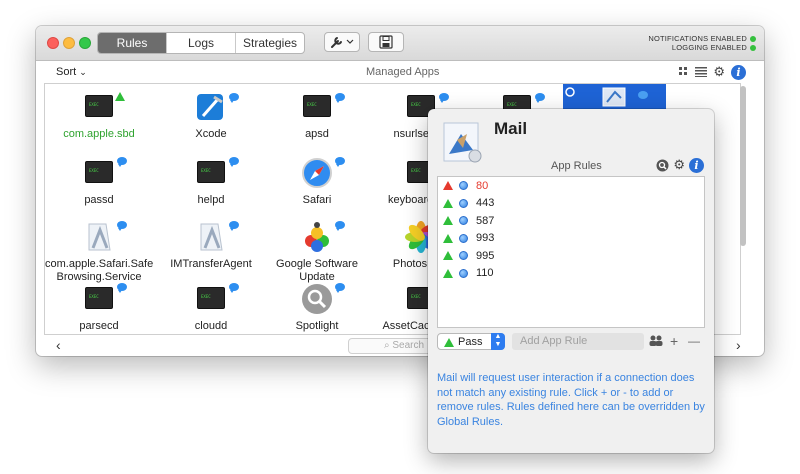 The height and width of the screenshot is (474, 800). Describe the element at coordinates (71, 72) in the screenshot. I see `sort-menu: Sort ⌄` at that location.